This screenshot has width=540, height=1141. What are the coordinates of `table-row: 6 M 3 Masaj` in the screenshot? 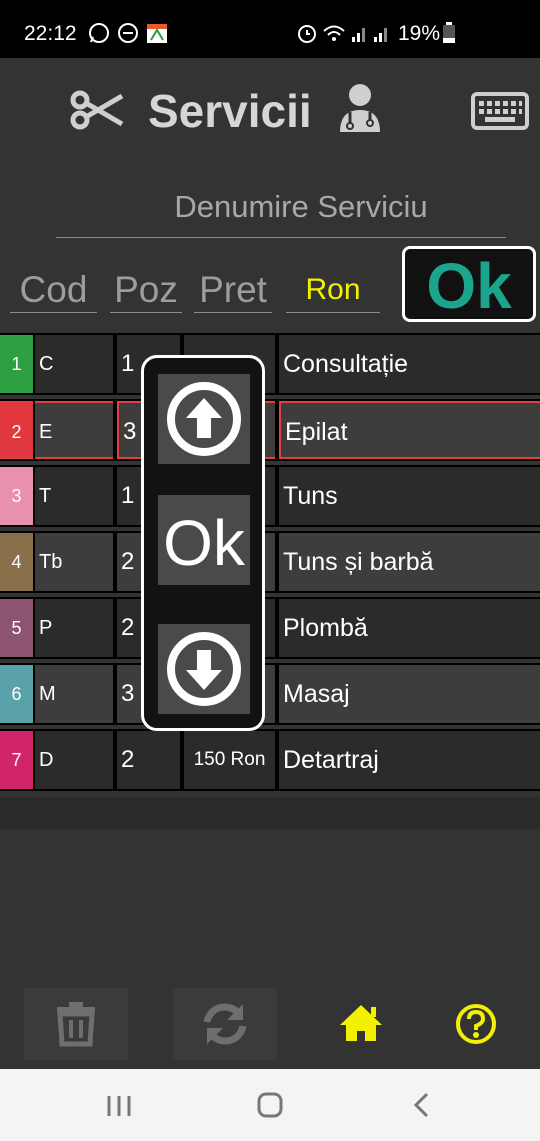 It's located at (270, 694).